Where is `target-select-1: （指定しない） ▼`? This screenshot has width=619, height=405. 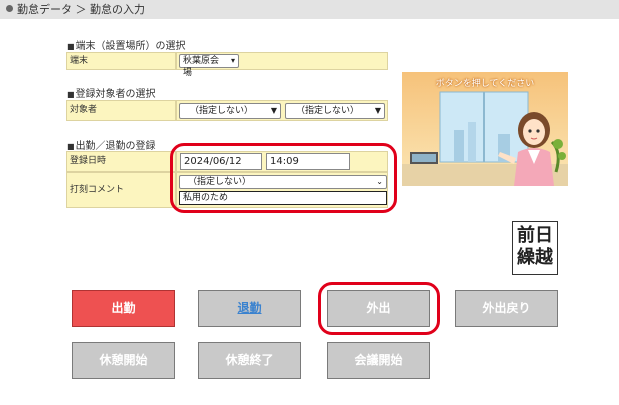 target-select-1: （指定しない） ▼ is located at coordinates (230, 111).